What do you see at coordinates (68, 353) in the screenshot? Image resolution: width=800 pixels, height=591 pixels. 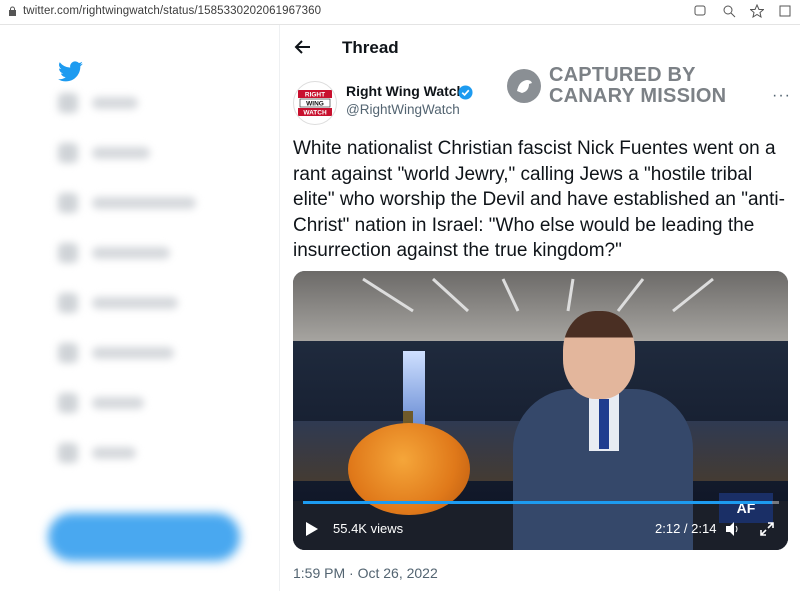 I see `list-icon` at bounding box center [68, 353].